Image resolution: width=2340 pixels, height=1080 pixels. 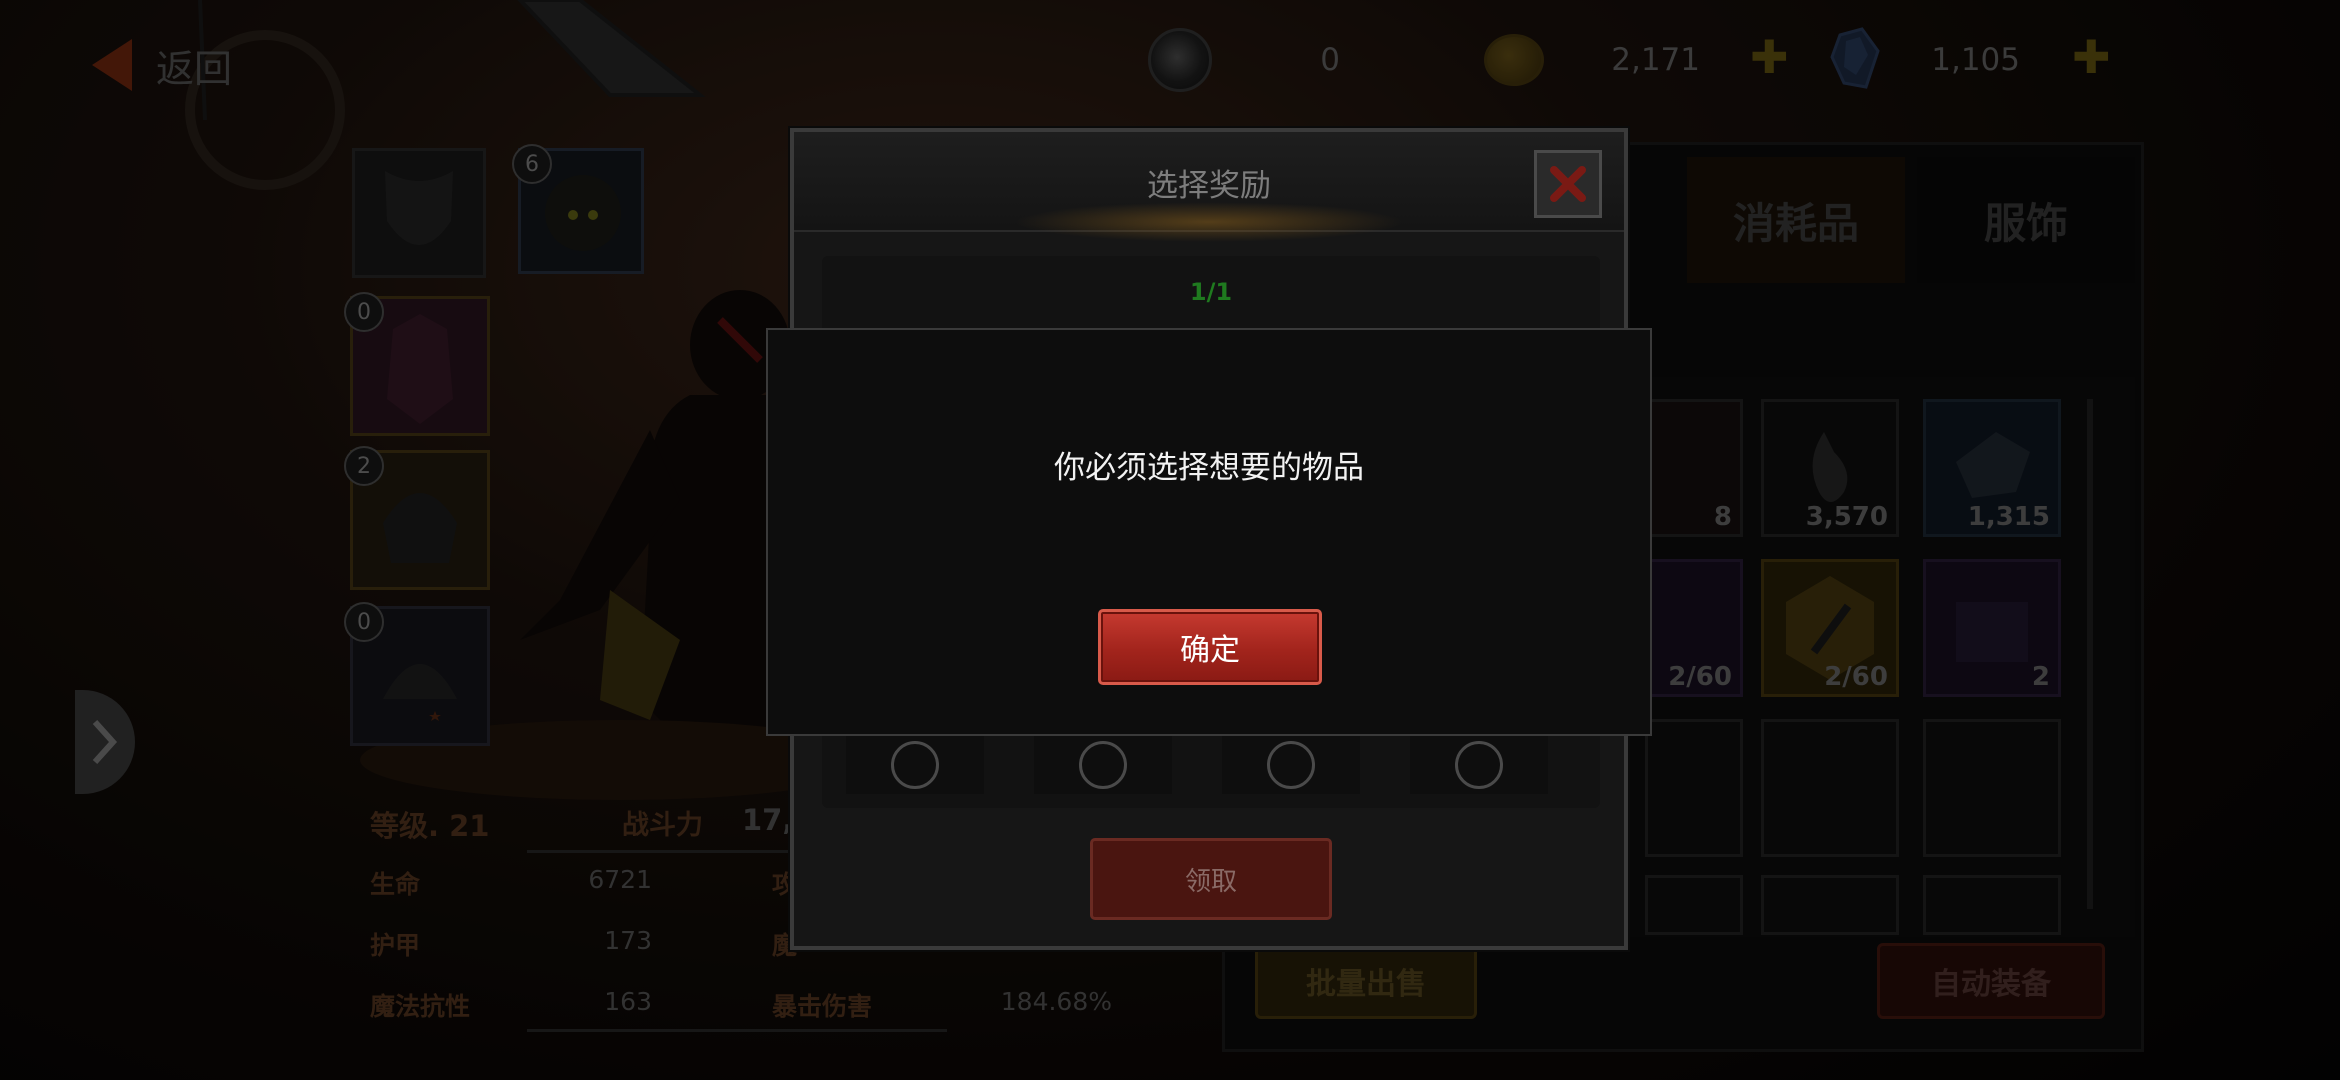 What do you see at coordinates (1209, 185) in the screenshot?
I see `dialog-title: 选择奖励` at bounding box center [1209, 185].